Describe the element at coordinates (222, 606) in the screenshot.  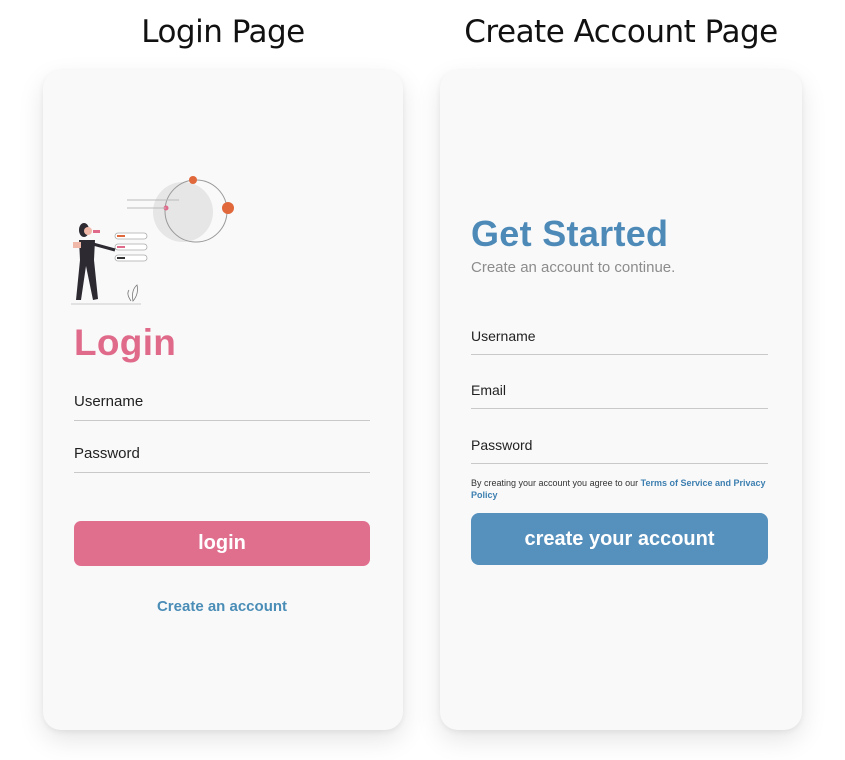
I see `create-account-link: Create an account` at that location.